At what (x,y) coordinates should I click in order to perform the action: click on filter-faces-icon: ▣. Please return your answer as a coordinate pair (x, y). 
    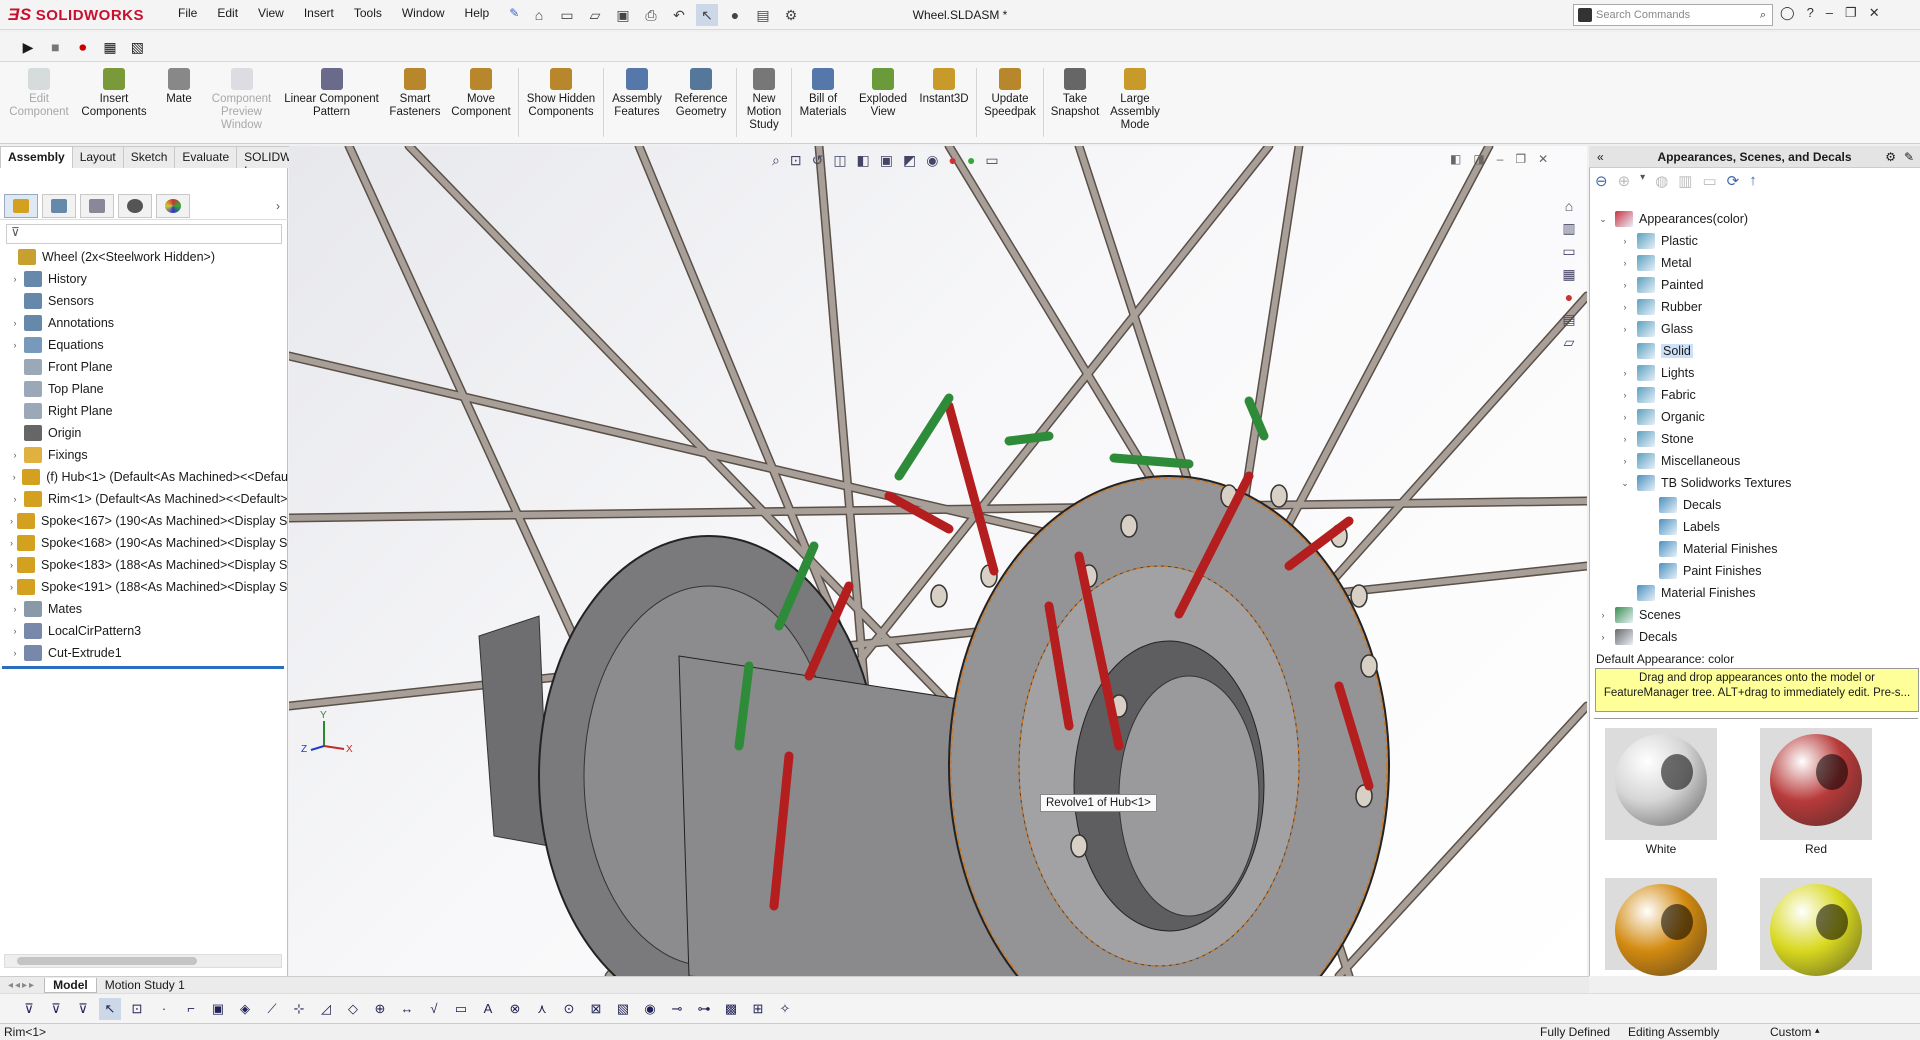
    Looking at the image, I should click on (218, 1009).